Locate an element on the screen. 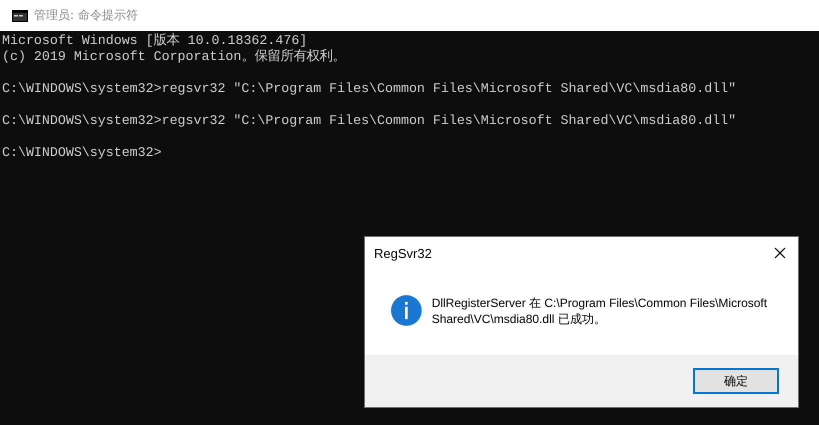  ok-button: 确定 is located at coordinates (736, 381).